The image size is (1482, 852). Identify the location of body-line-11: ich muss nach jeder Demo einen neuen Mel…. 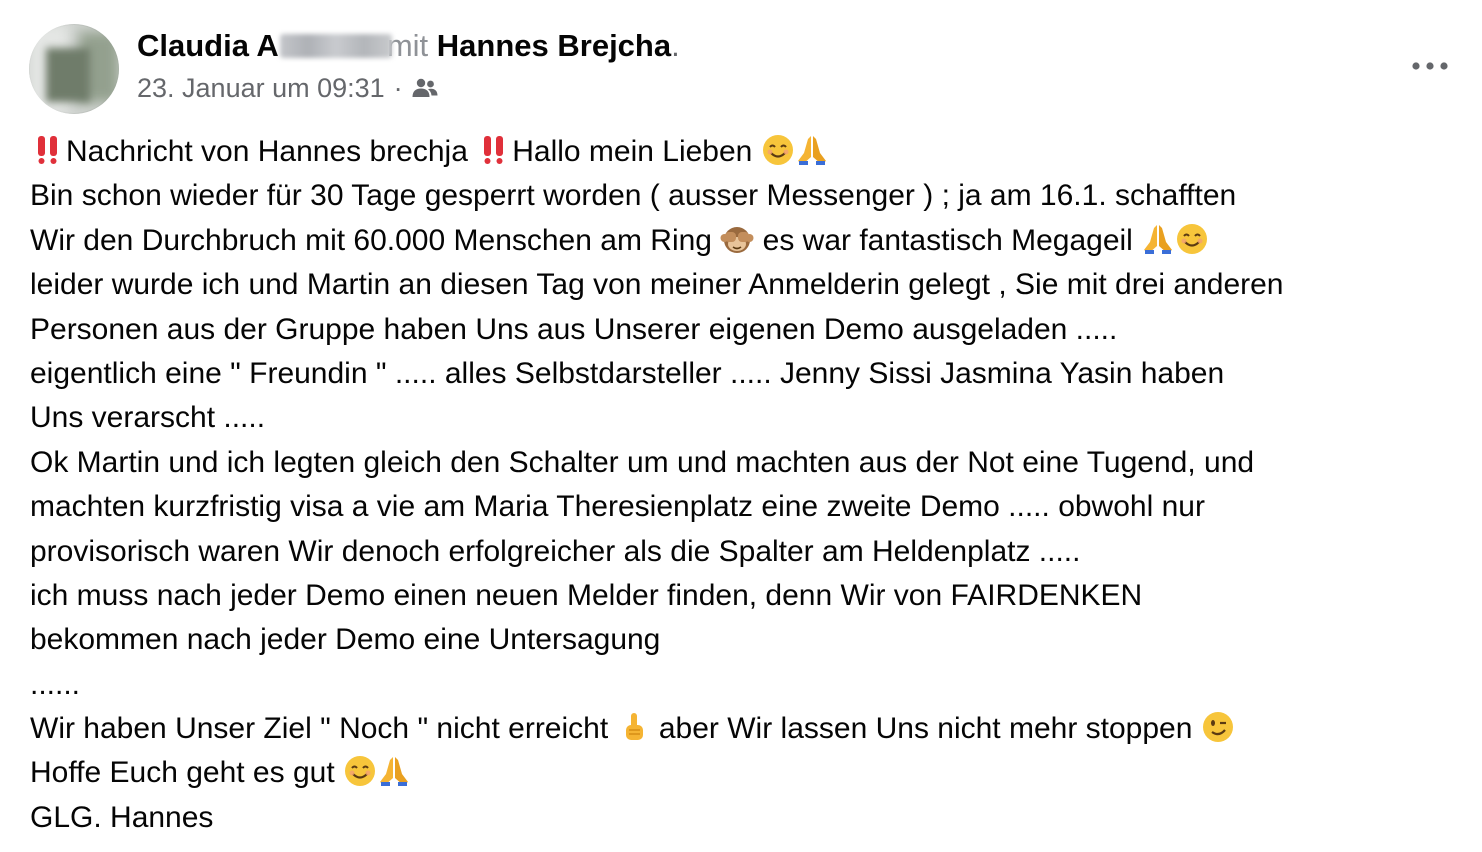
(755, 596).